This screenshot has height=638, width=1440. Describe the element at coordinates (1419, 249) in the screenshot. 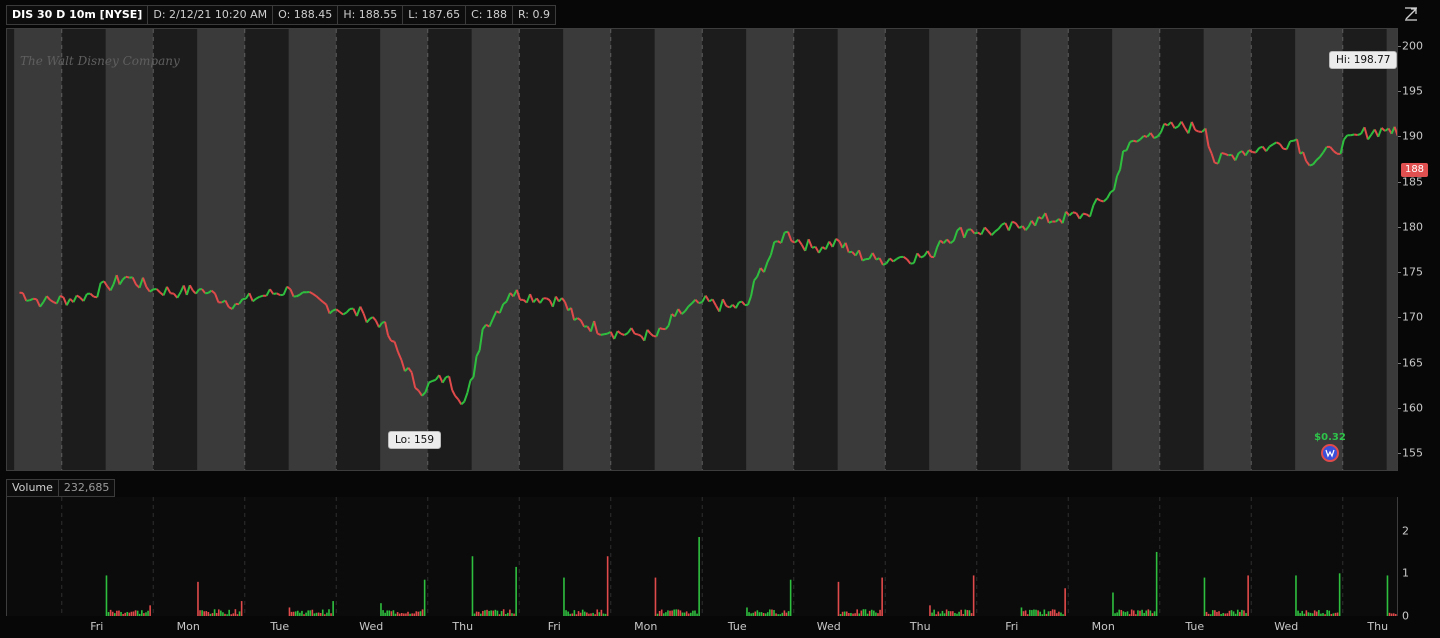

I see `price-axis: 155 160 165 170 175 180 185 190 195 200` at that location.